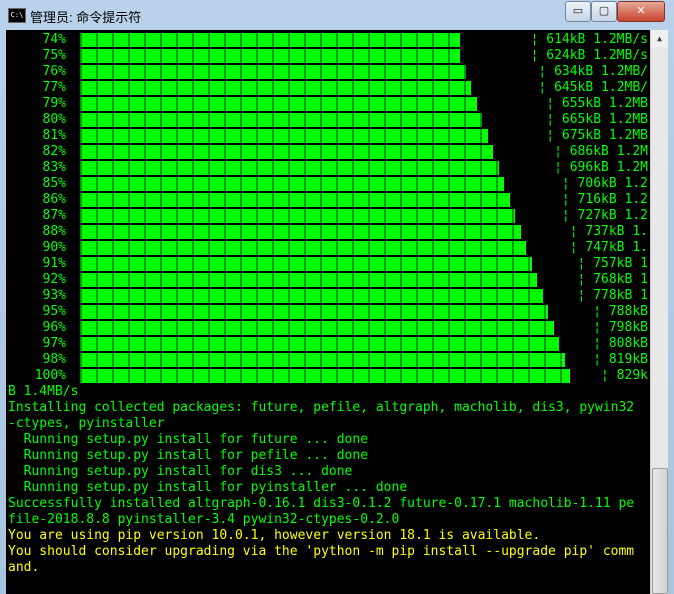  Describe the element at coordinates (659, 38) in the screenshot. I see `scroll-up-arrow-icon: ▲` at that location.